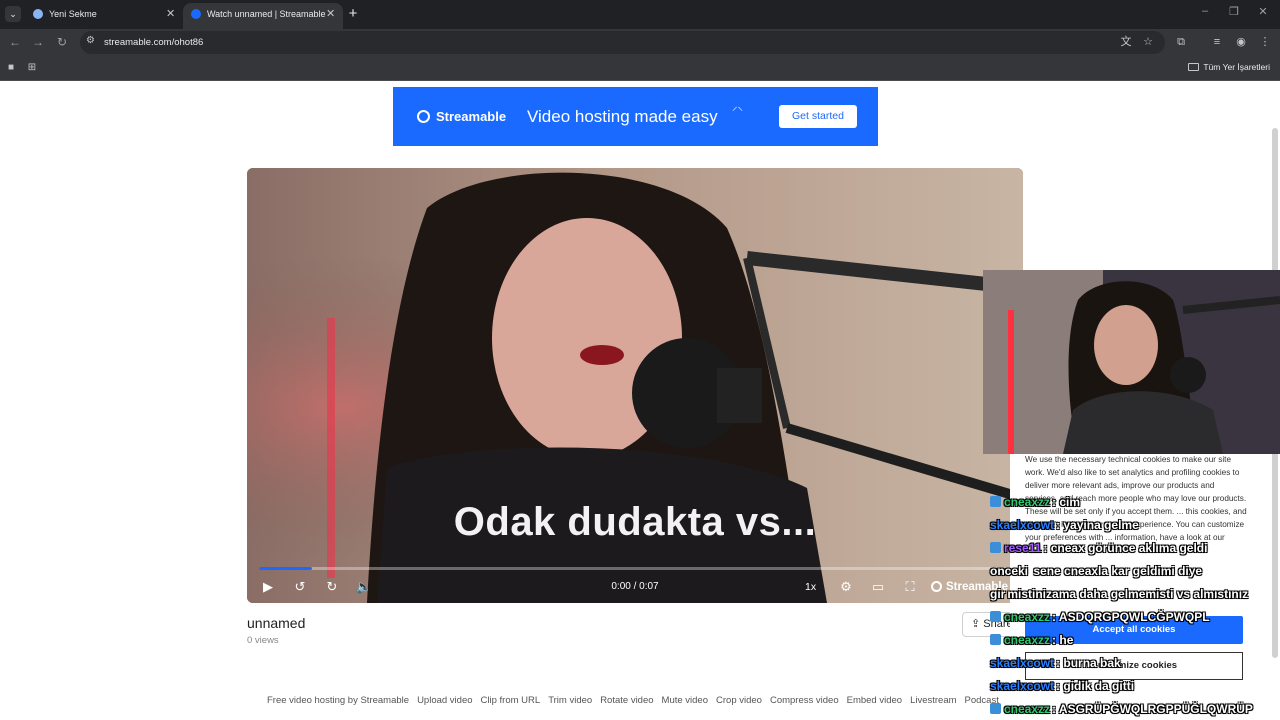  What do you see at coordinates (1152, 709) in the screenshot?
I see `chat-text: : ASGRÜPĞWQLRGPPÜĞLQWRÜP` at bounding box center [1152, 709].